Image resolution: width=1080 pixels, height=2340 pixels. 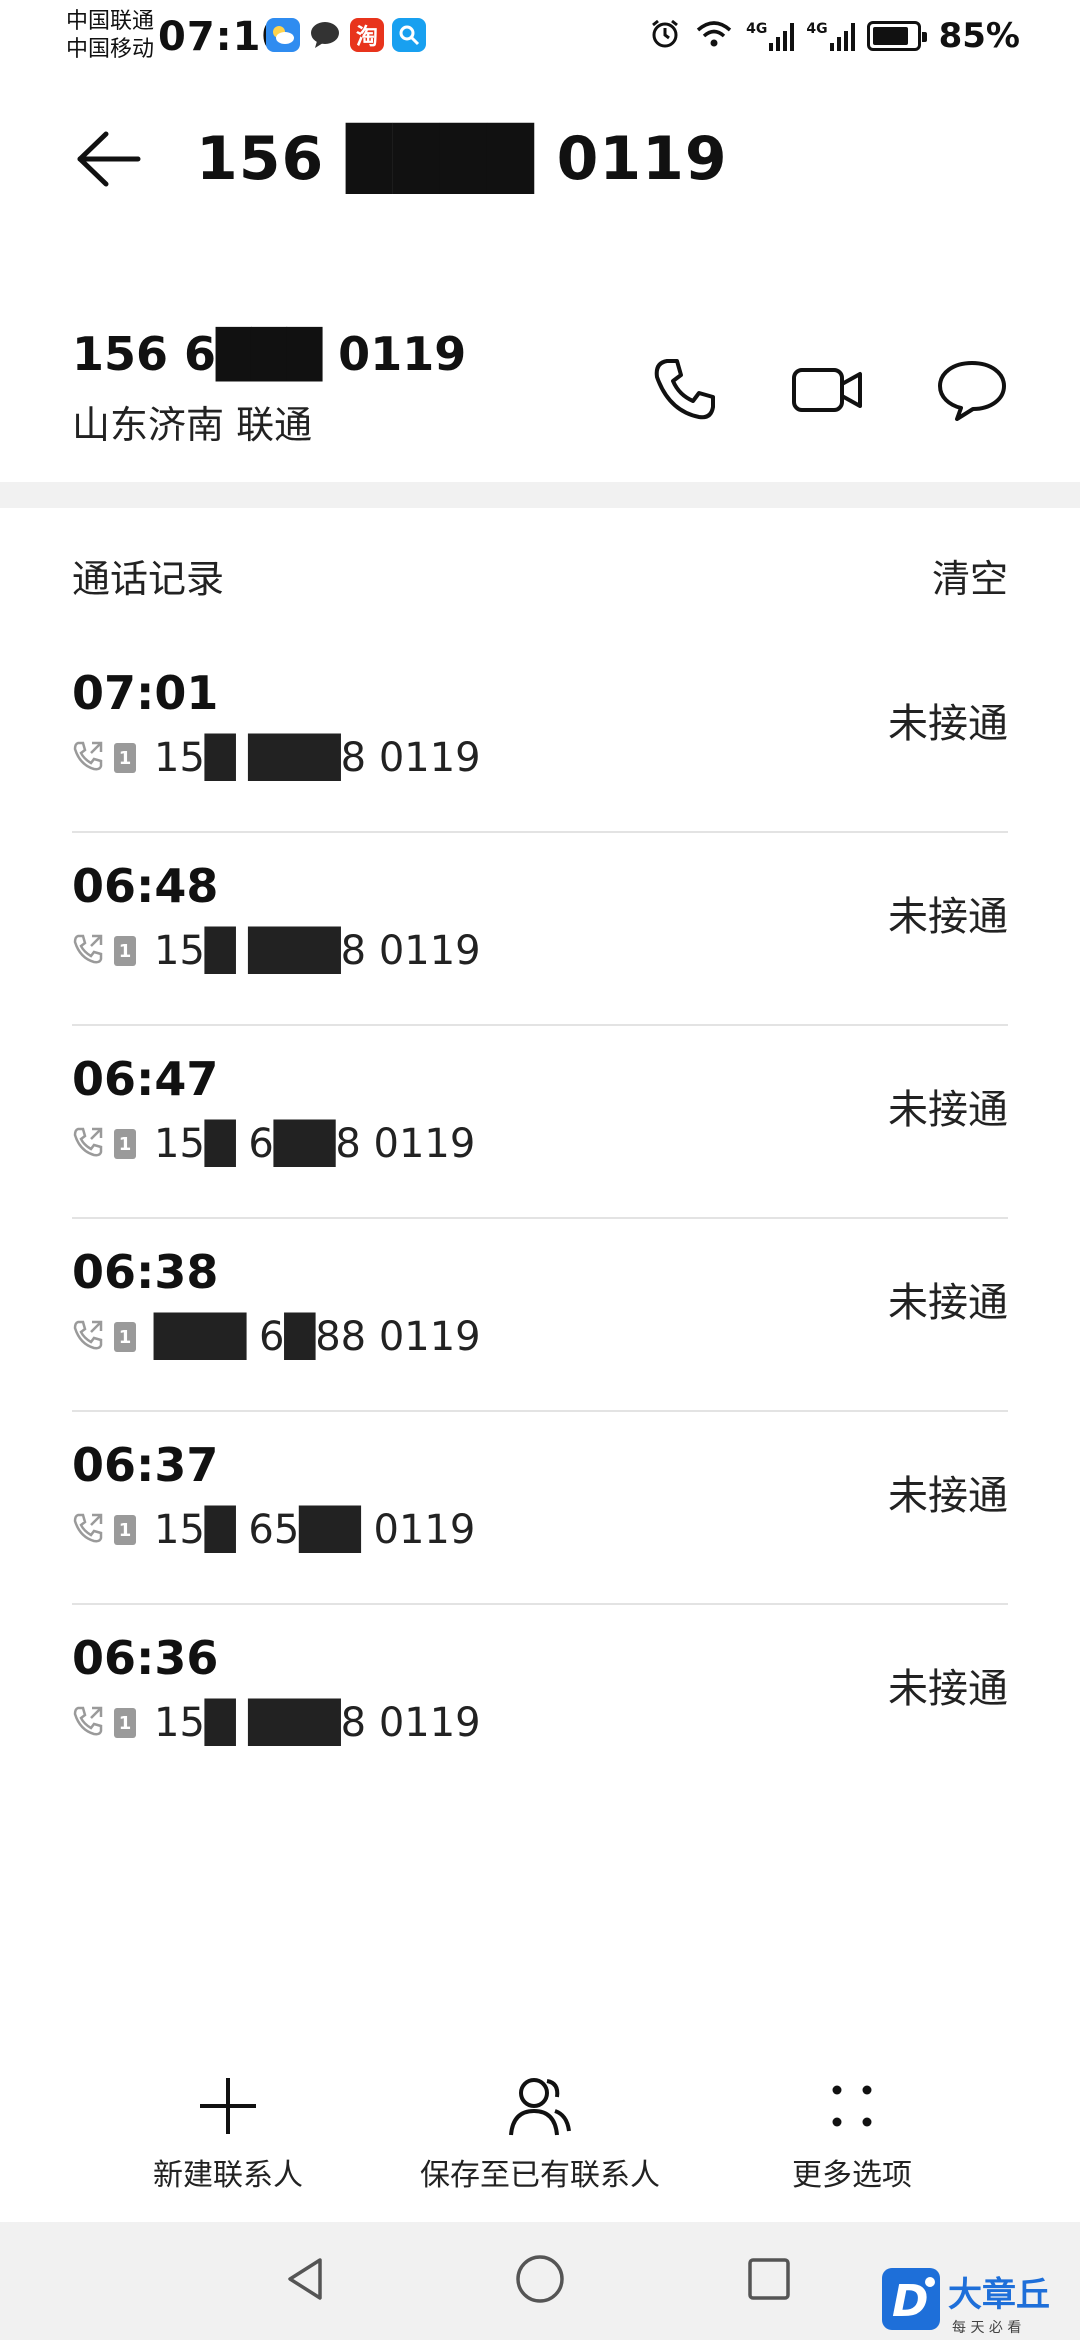 What do you see at coordinates (315, 1144) in the screenshot?
I see `call-number: 15█ 6██8 0119` at bounding box center [315, 1144].